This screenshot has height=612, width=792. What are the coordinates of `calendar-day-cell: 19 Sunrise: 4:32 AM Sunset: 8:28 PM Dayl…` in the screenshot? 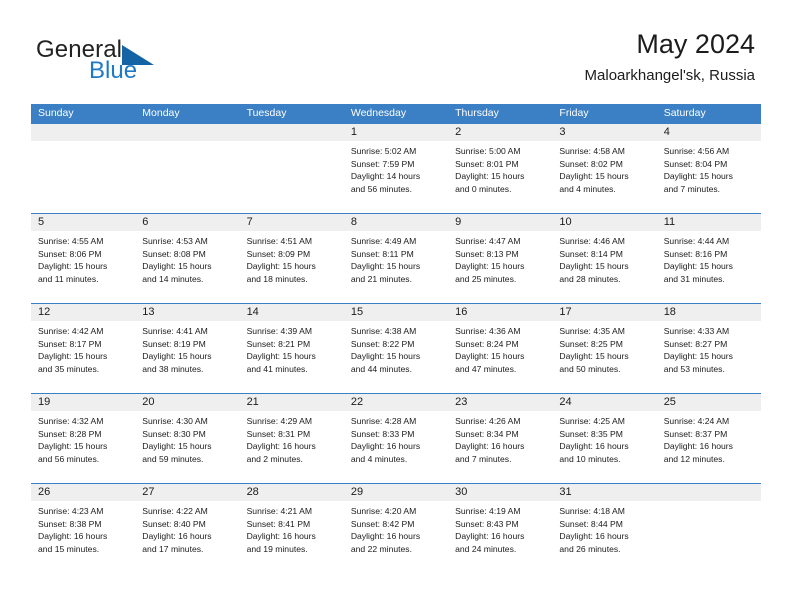 It's located at (83, 438).